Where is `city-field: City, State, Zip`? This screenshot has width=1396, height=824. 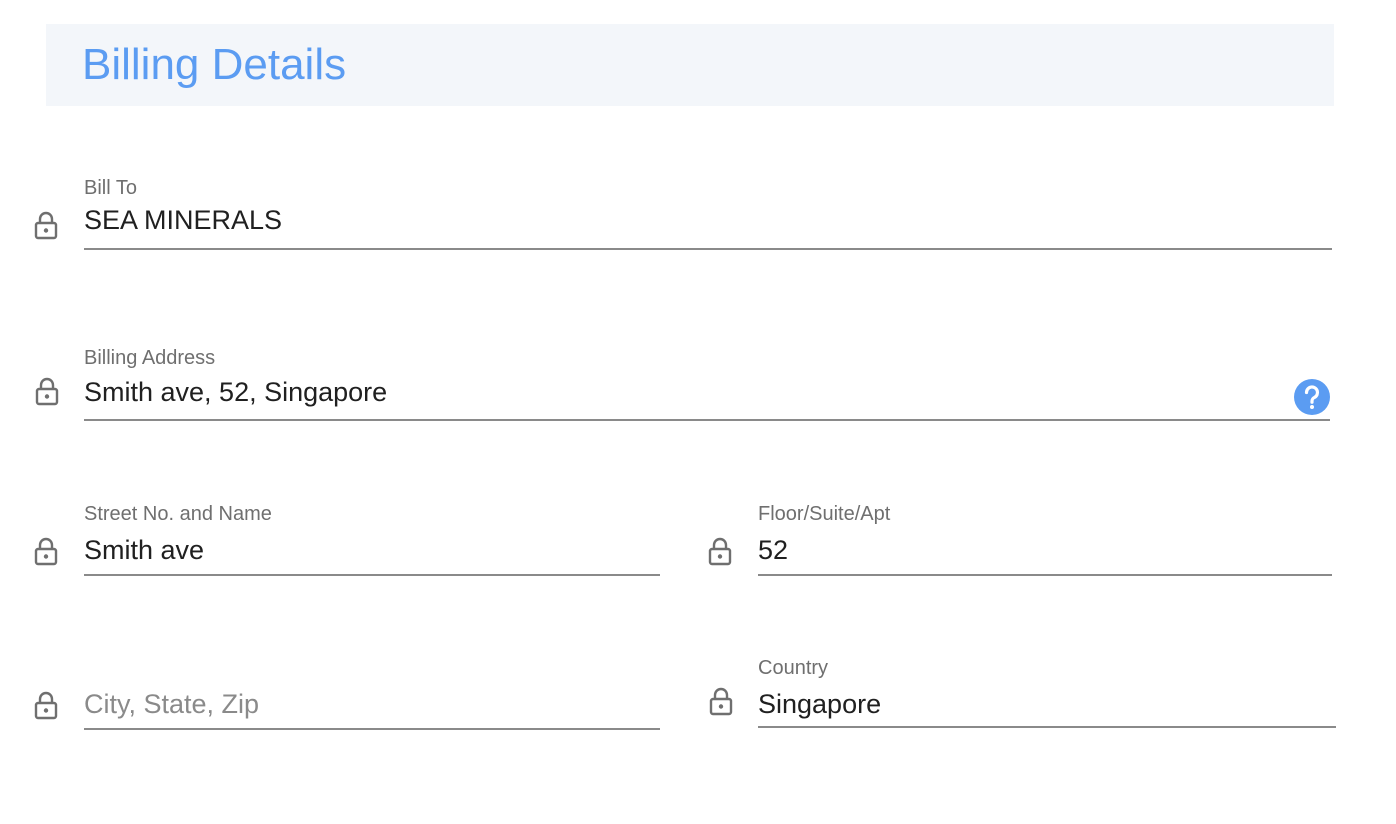
city-field: City, State, Zip is located at coordinates (372, 701).